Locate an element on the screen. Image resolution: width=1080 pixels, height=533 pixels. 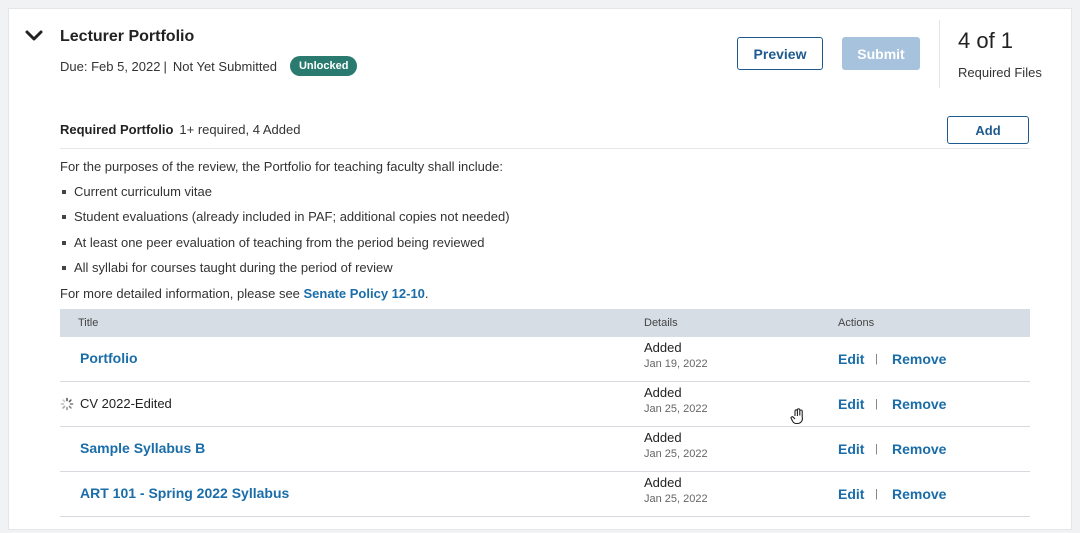
due-date: Due: Feb 5, 2022 is located at coordinates (110, 66).